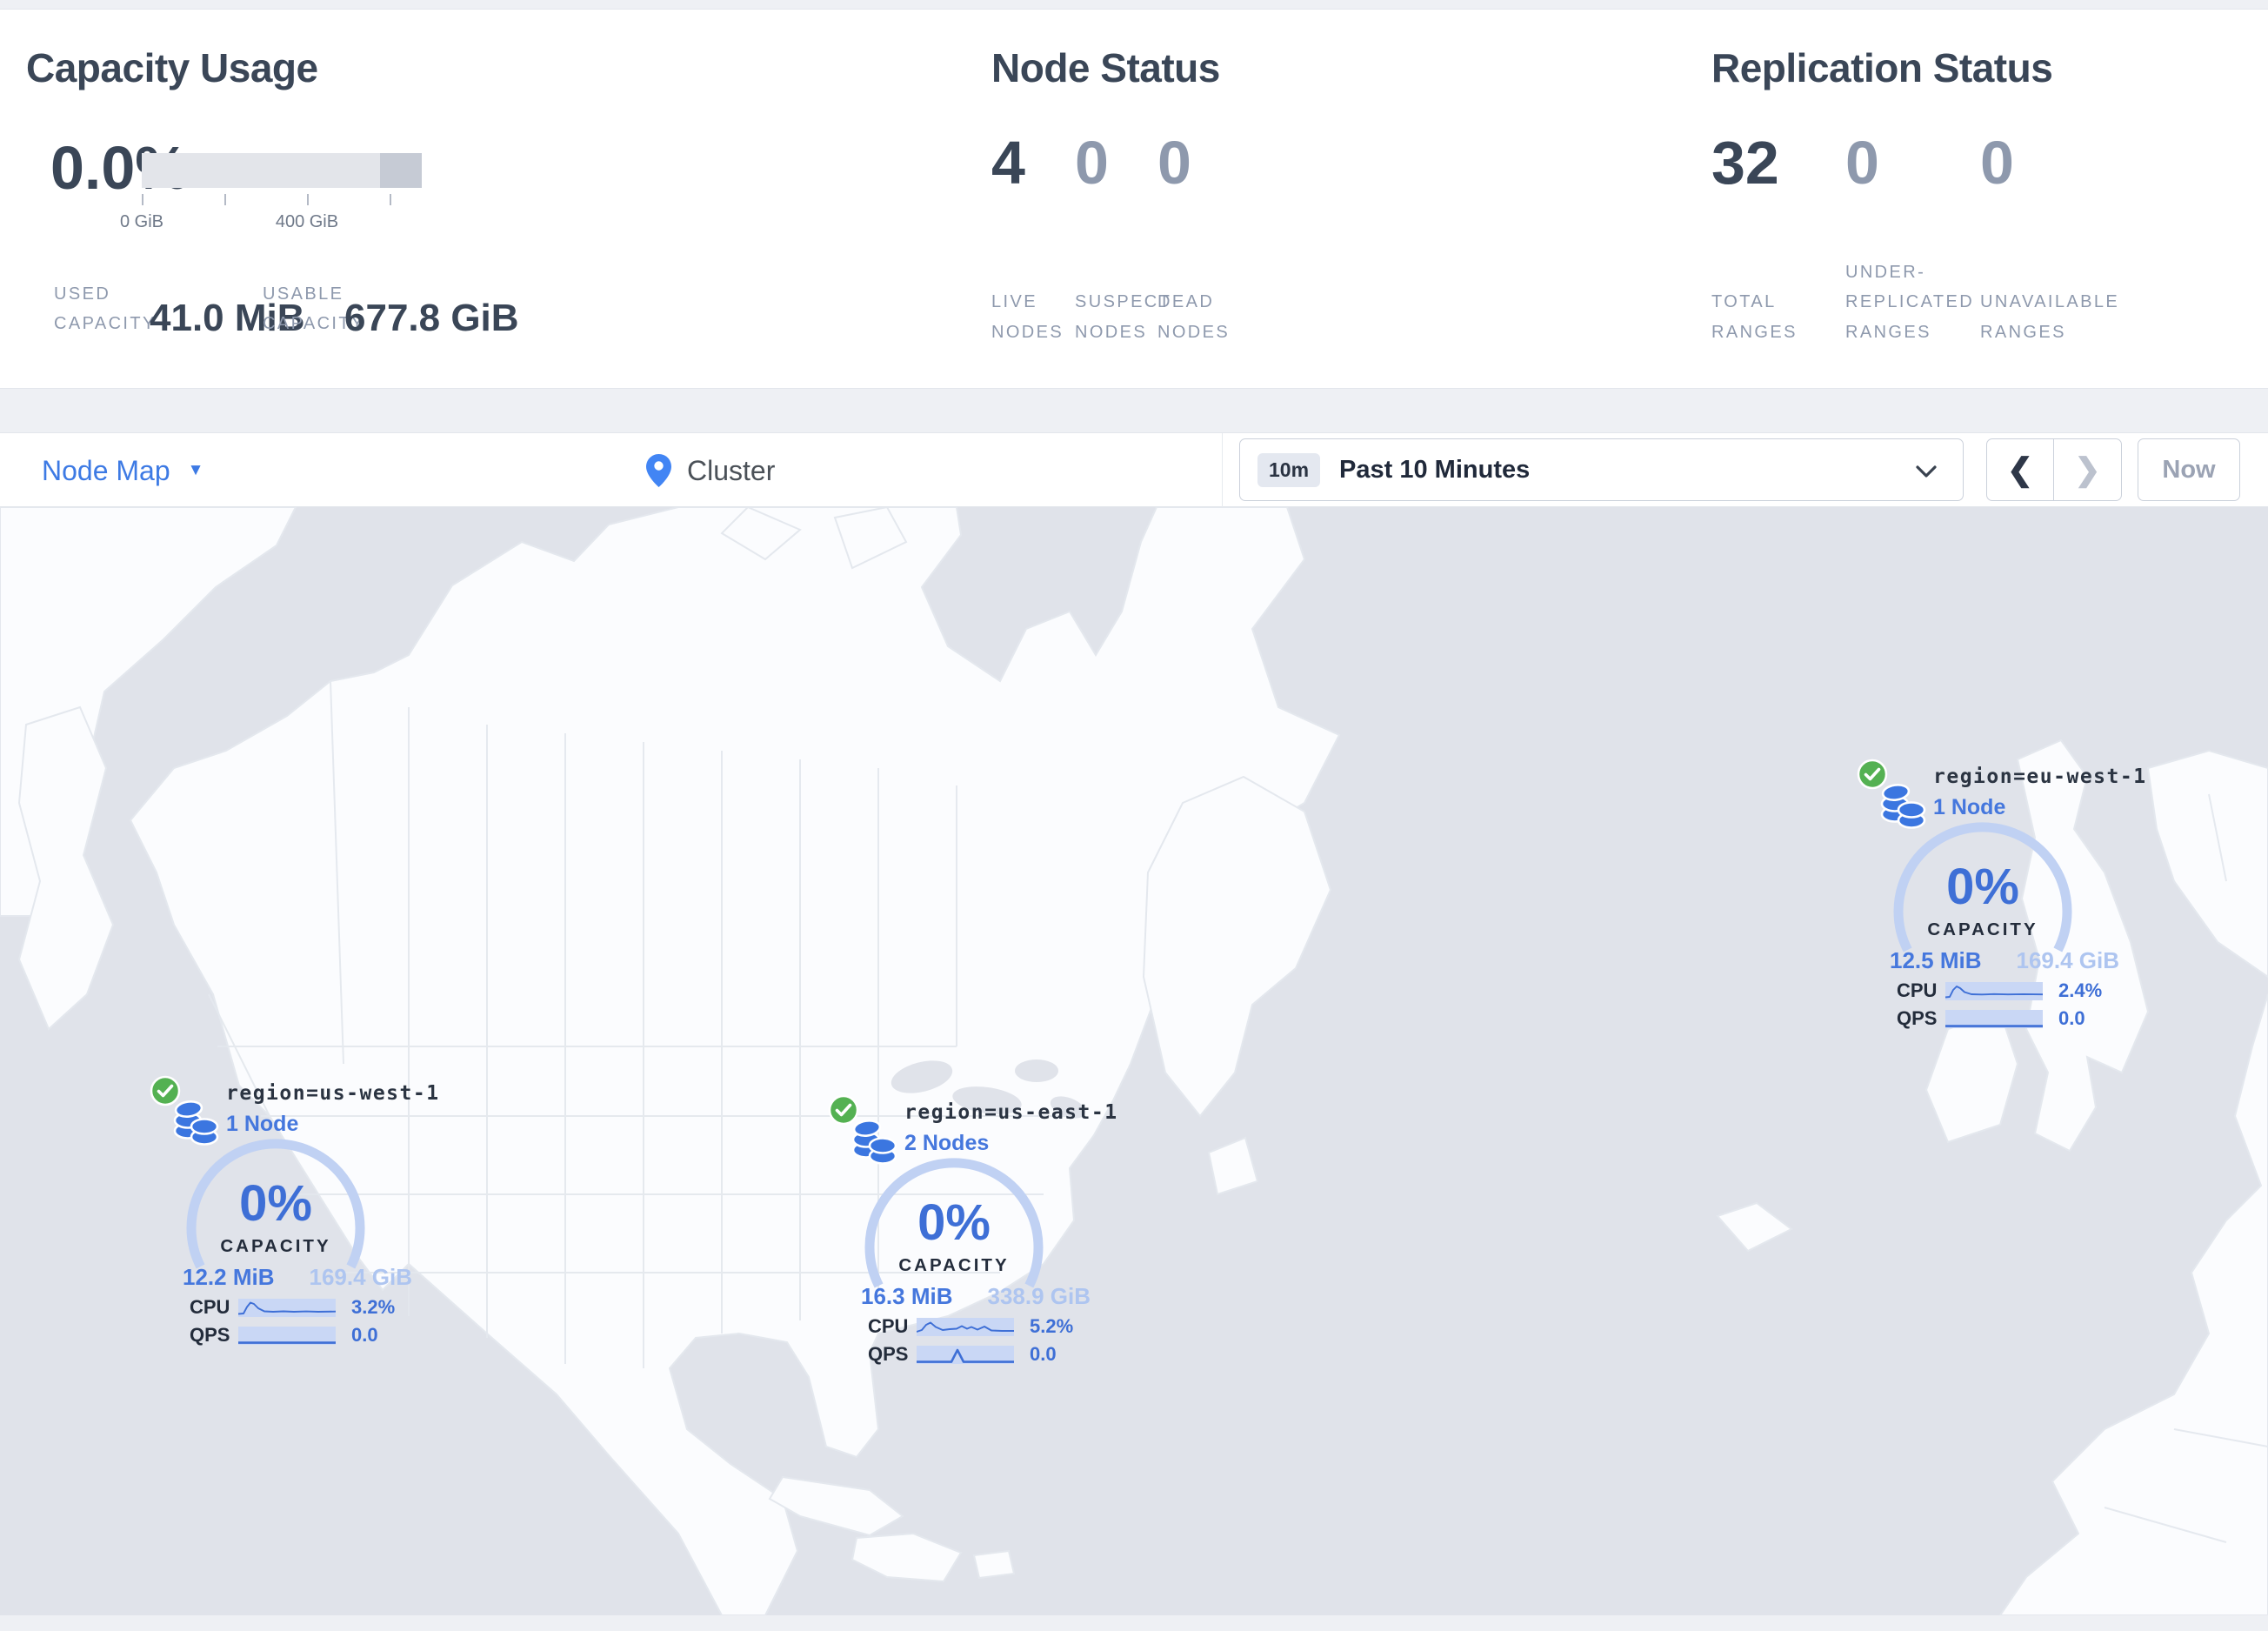  I want to click on map-pin-icon, so click(658, 470).